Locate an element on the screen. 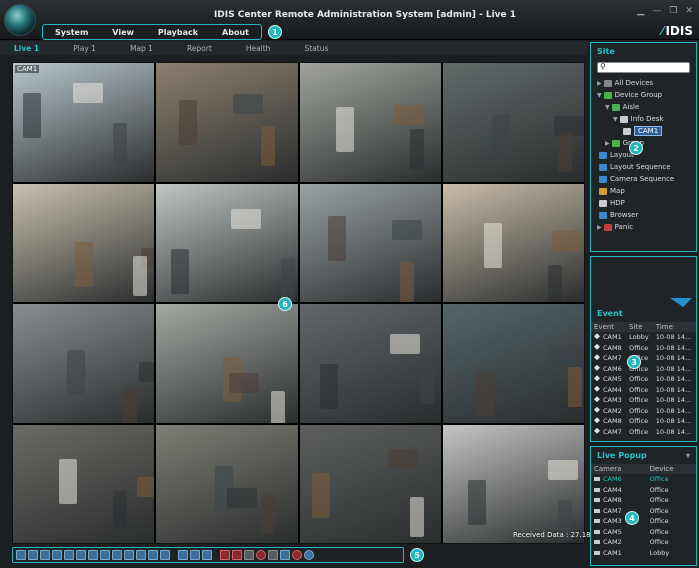 Image resolution: width=699 pixels, height=568 pixels. alarm-button is located at coordinates (237, 555).